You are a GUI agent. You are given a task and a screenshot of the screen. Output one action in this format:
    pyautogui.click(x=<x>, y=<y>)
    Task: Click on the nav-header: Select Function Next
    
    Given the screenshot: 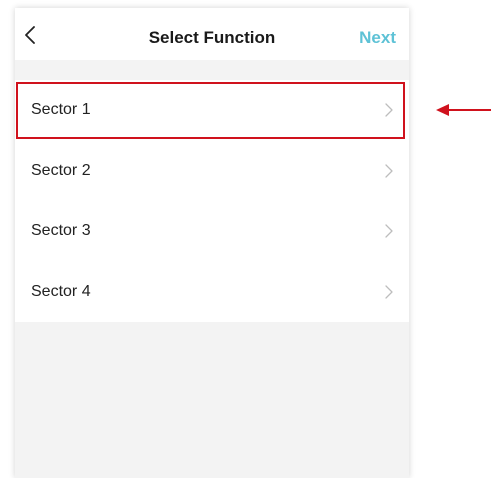 What is the action you would take?
    pyautogui.click(x=212, y=34)
    